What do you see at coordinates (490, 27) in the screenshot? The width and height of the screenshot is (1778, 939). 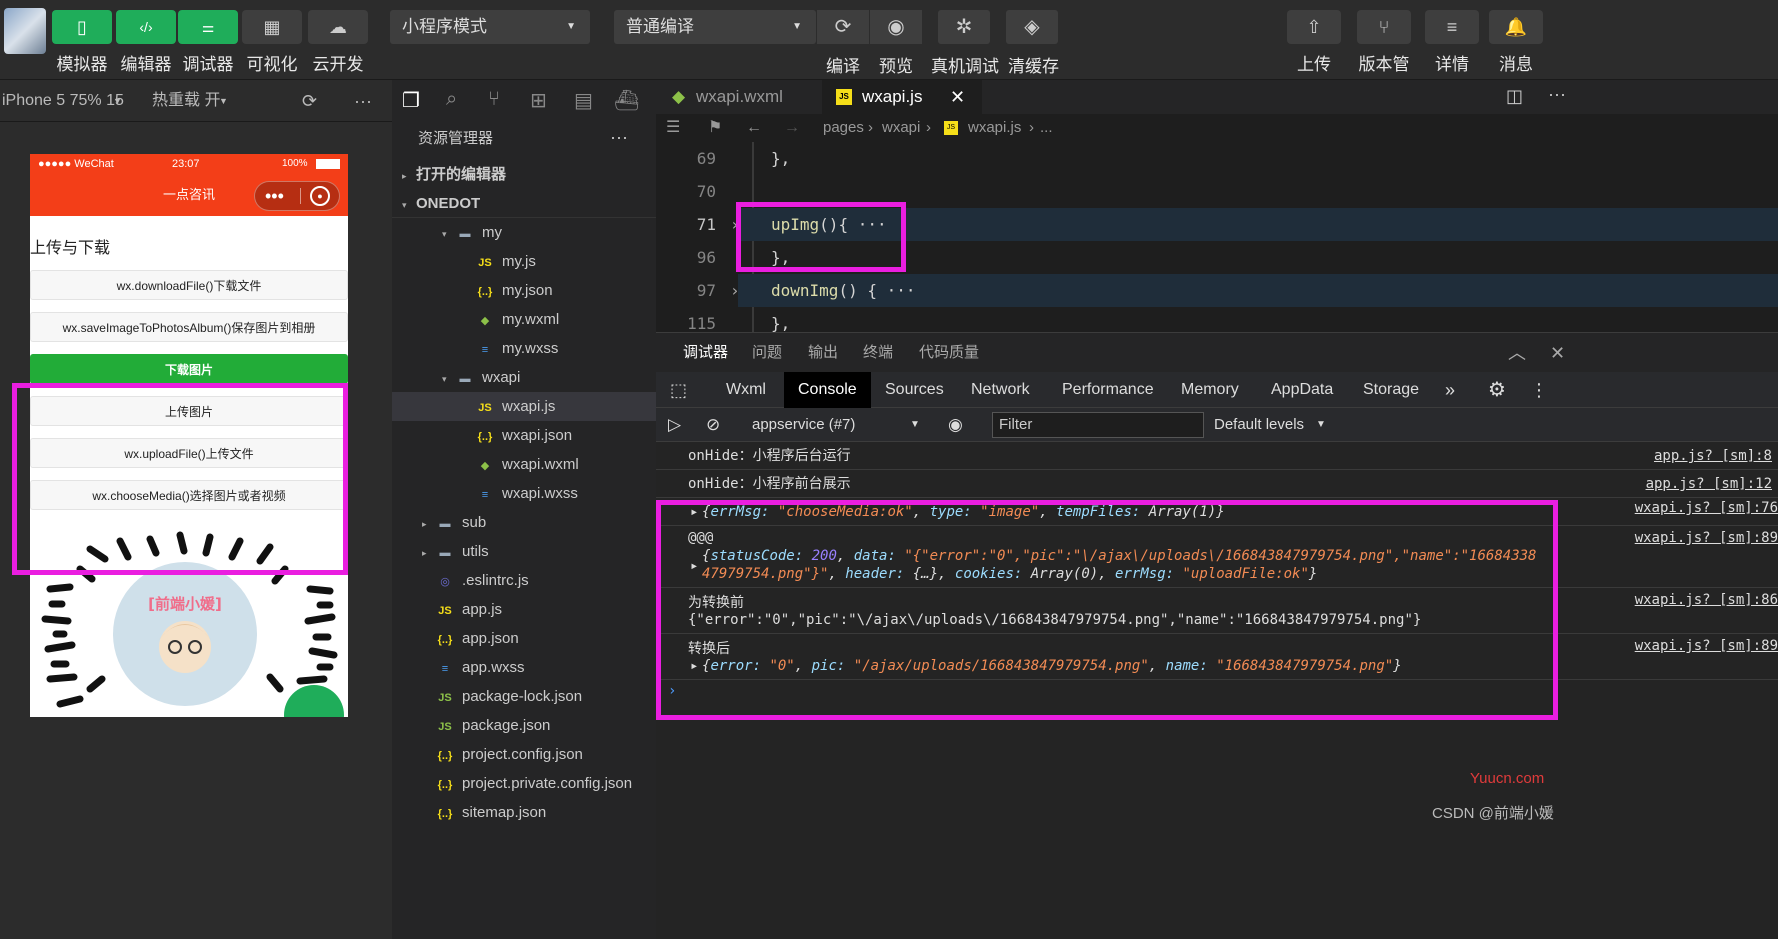 I see `mode-select: 小程序模式 ▼` at bounding box center [490, 27].